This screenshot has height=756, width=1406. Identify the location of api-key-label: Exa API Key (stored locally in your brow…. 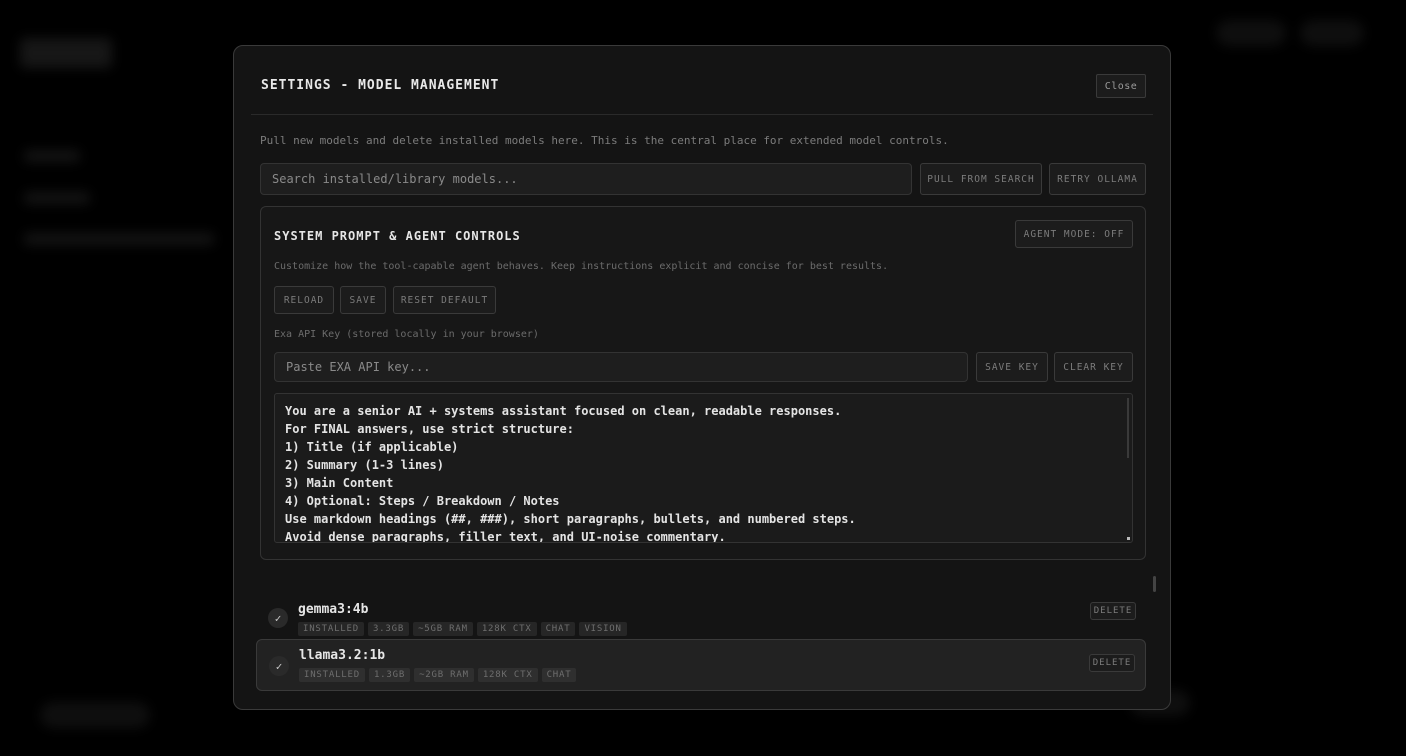
(406, 334).